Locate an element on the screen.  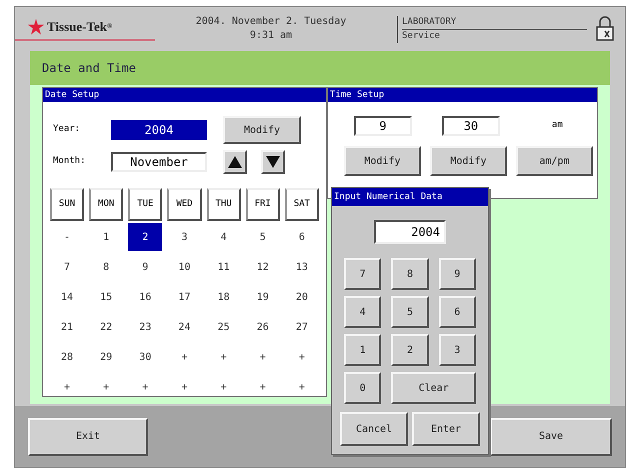
star-logo-icon is located at coordinates (36, 27).